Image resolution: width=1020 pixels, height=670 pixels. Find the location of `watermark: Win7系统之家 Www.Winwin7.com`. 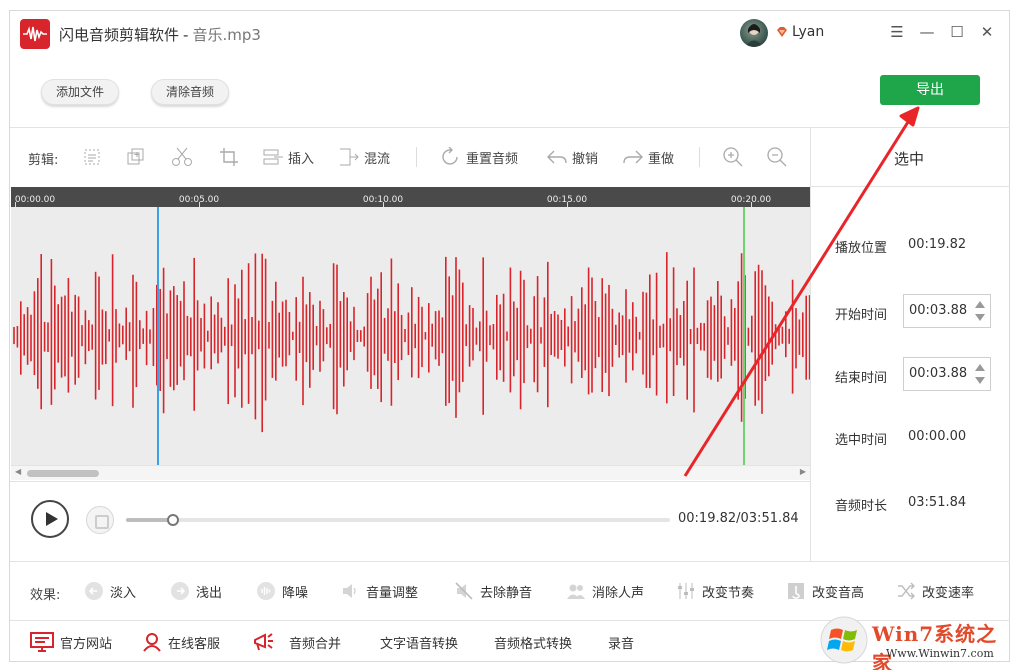

watermark: Win7系统之家 Www.Winwin7.com is located at coordinates (915, 638).